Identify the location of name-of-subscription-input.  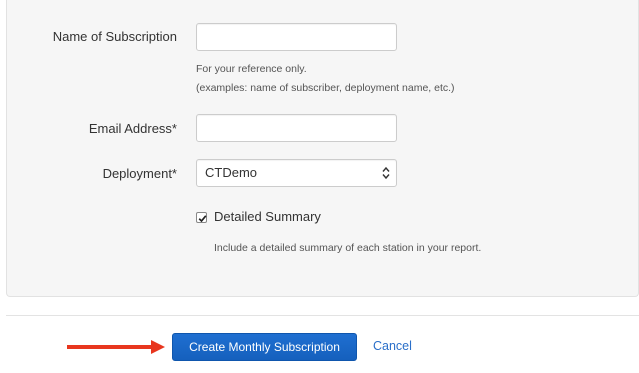
(296, 37).